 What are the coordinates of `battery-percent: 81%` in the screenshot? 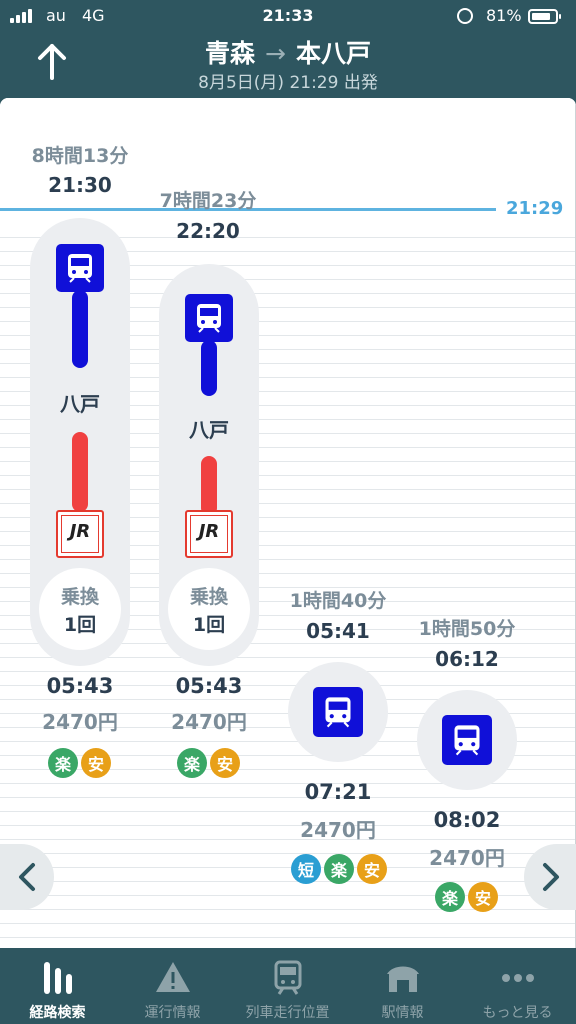 It's located at (504, 15).